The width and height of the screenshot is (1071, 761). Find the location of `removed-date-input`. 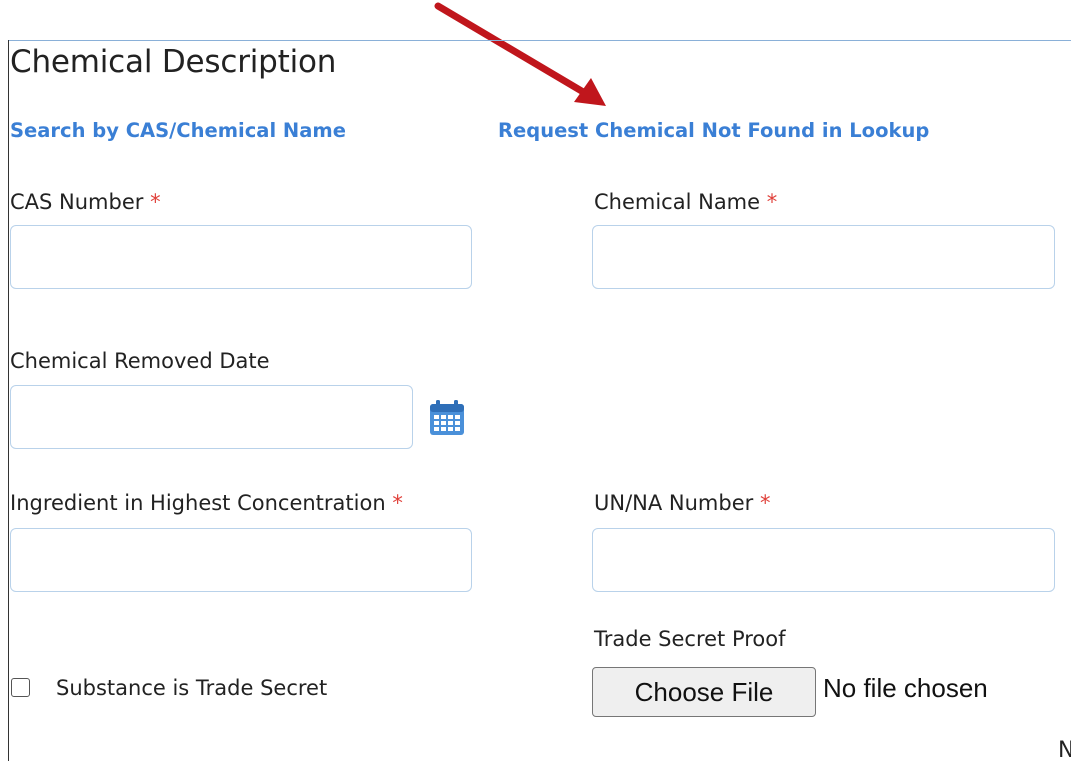

removed-date-input is located at coordinates (211, 417).